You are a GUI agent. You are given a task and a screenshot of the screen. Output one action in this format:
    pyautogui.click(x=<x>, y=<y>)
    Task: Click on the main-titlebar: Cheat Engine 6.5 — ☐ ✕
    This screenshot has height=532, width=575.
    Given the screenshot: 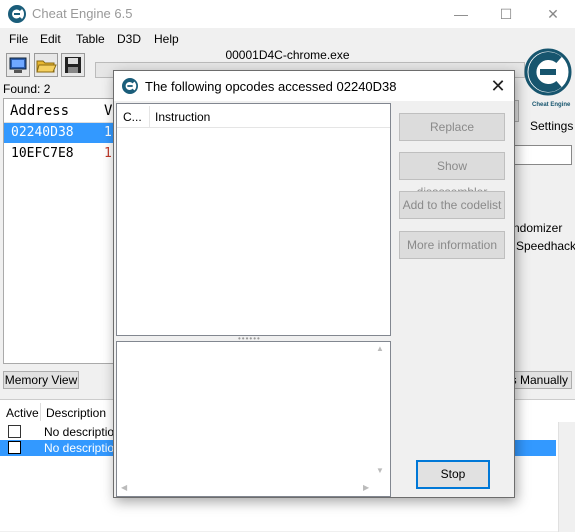 What is the action you would take?
    pyautogui.click(x=287, y=14)
    